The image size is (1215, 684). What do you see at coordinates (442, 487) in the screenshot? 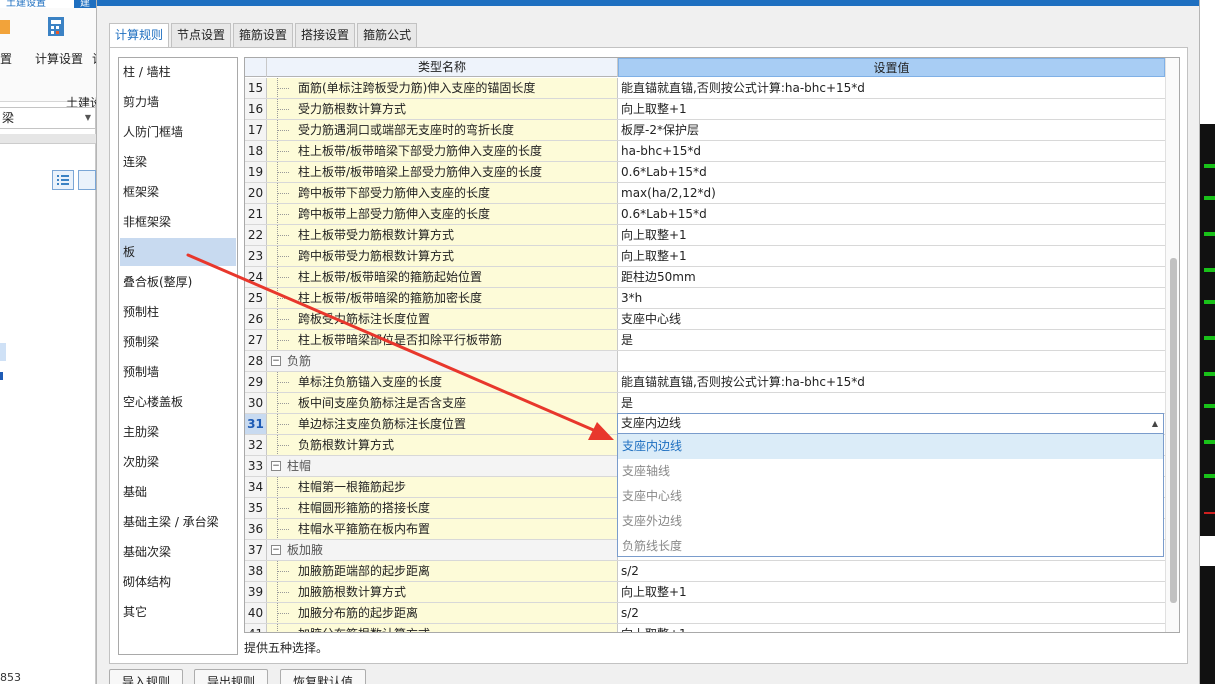
I see `row-type-name: 柱帽第一根箍筋起步` at bounding box center [442, 487].